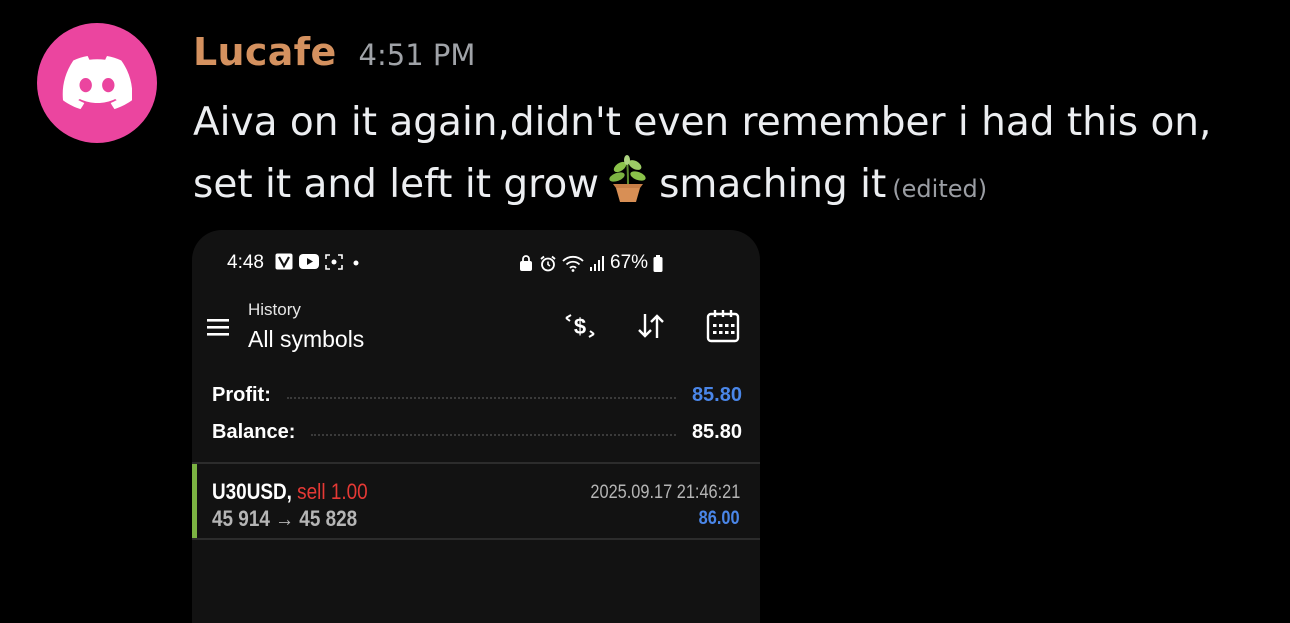 This screenshot has width=1290, height=623. What do you see at coordinates (665, 492) in the screenshot?
I see `trade-datetime: 2025.09.17 21:46:21` at bounding box center [665, 492].